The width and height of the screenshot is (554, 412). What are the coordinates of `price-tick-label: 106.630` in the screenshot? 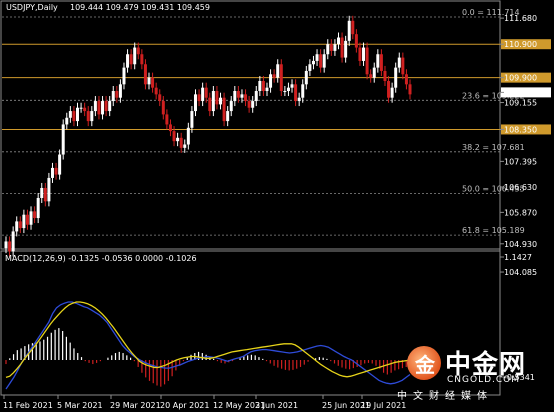 It's located at (520, 187).